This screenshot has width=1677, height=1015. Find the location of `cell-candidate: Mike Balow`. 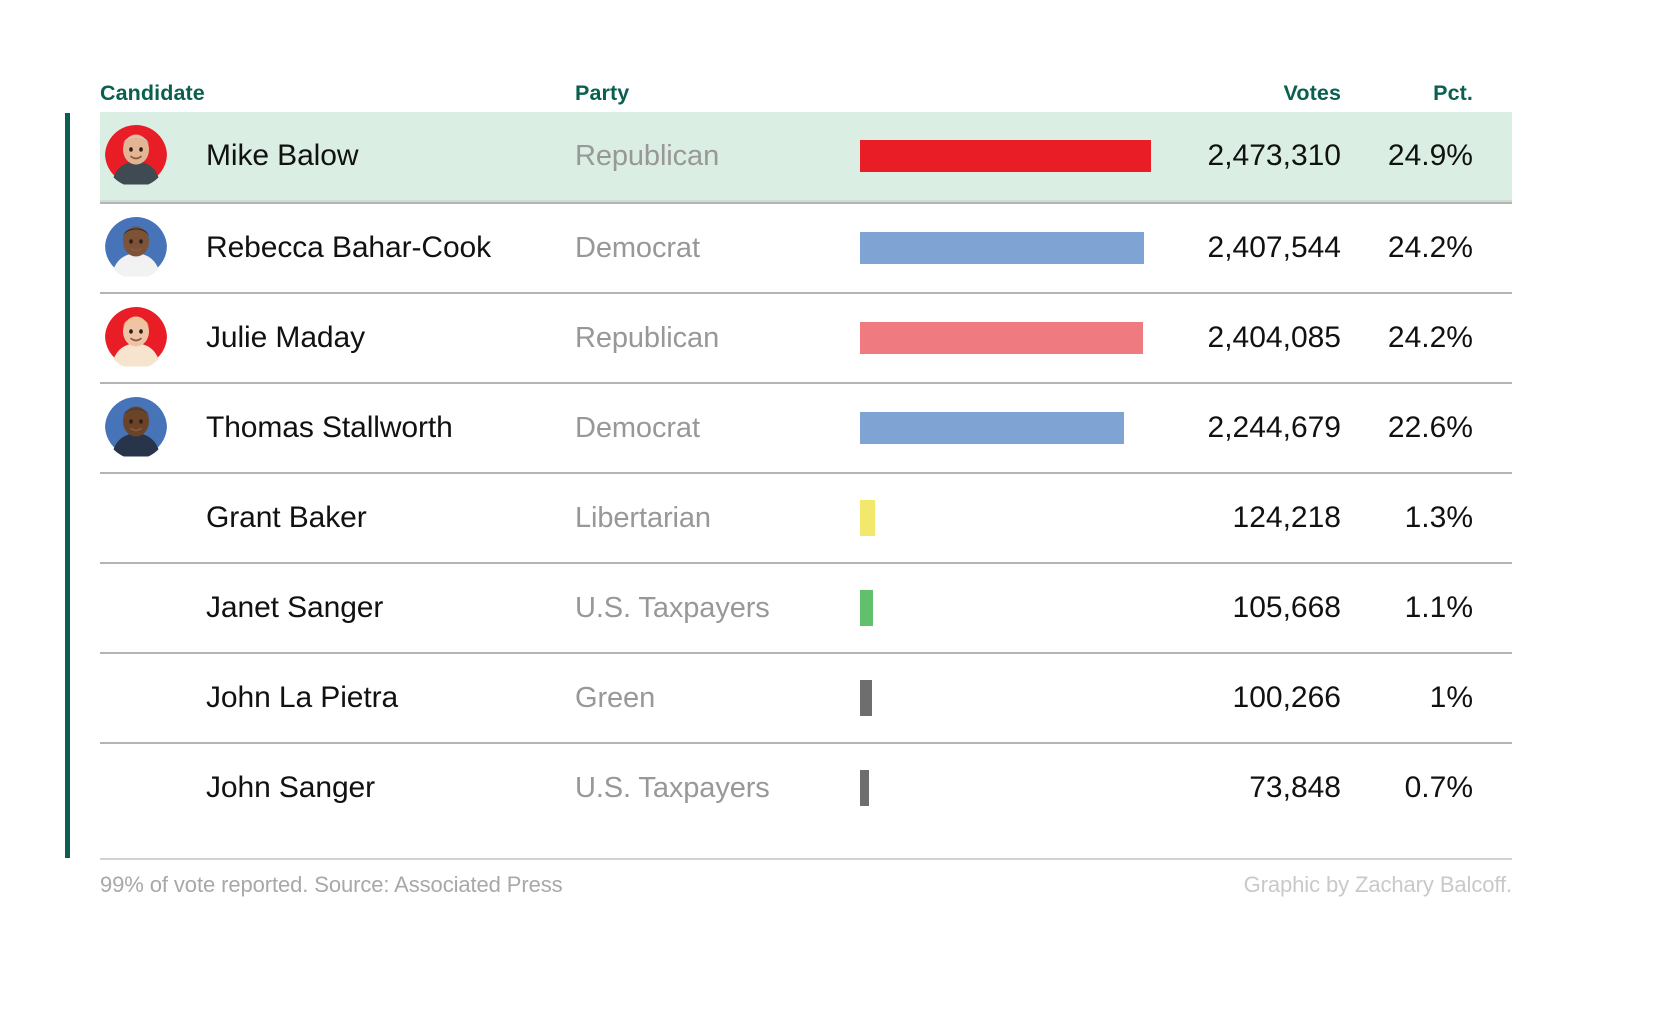

cell-candidate: Mike Balow is located at coordinates (337, 156).